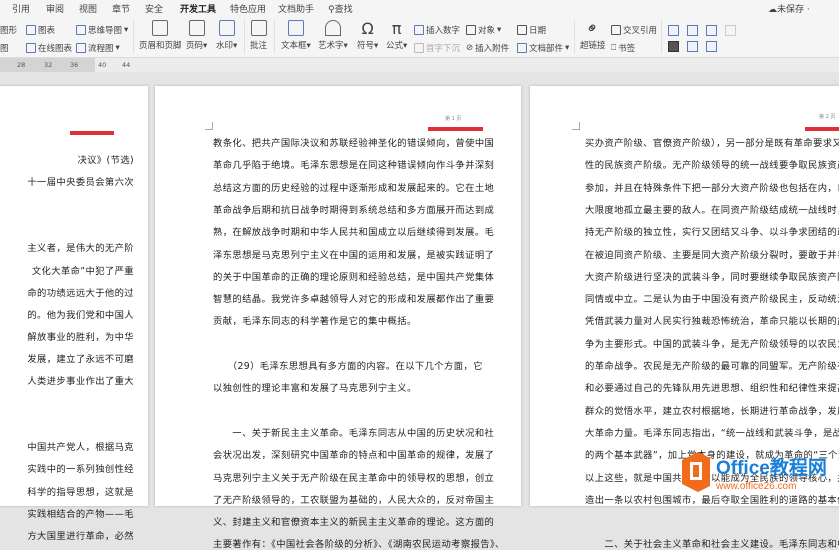  What do you see at coordinates (483, 30) in the screenshot?
I see `object-button: 对象 ▾` at bounding box center [483, 30].